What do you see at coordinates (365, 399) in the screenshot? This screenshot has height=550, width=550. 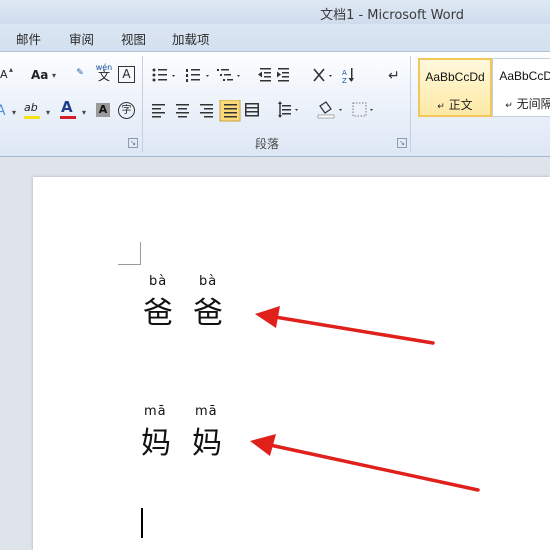 I see `annotation-arrows` at bounding box center [365, 399].